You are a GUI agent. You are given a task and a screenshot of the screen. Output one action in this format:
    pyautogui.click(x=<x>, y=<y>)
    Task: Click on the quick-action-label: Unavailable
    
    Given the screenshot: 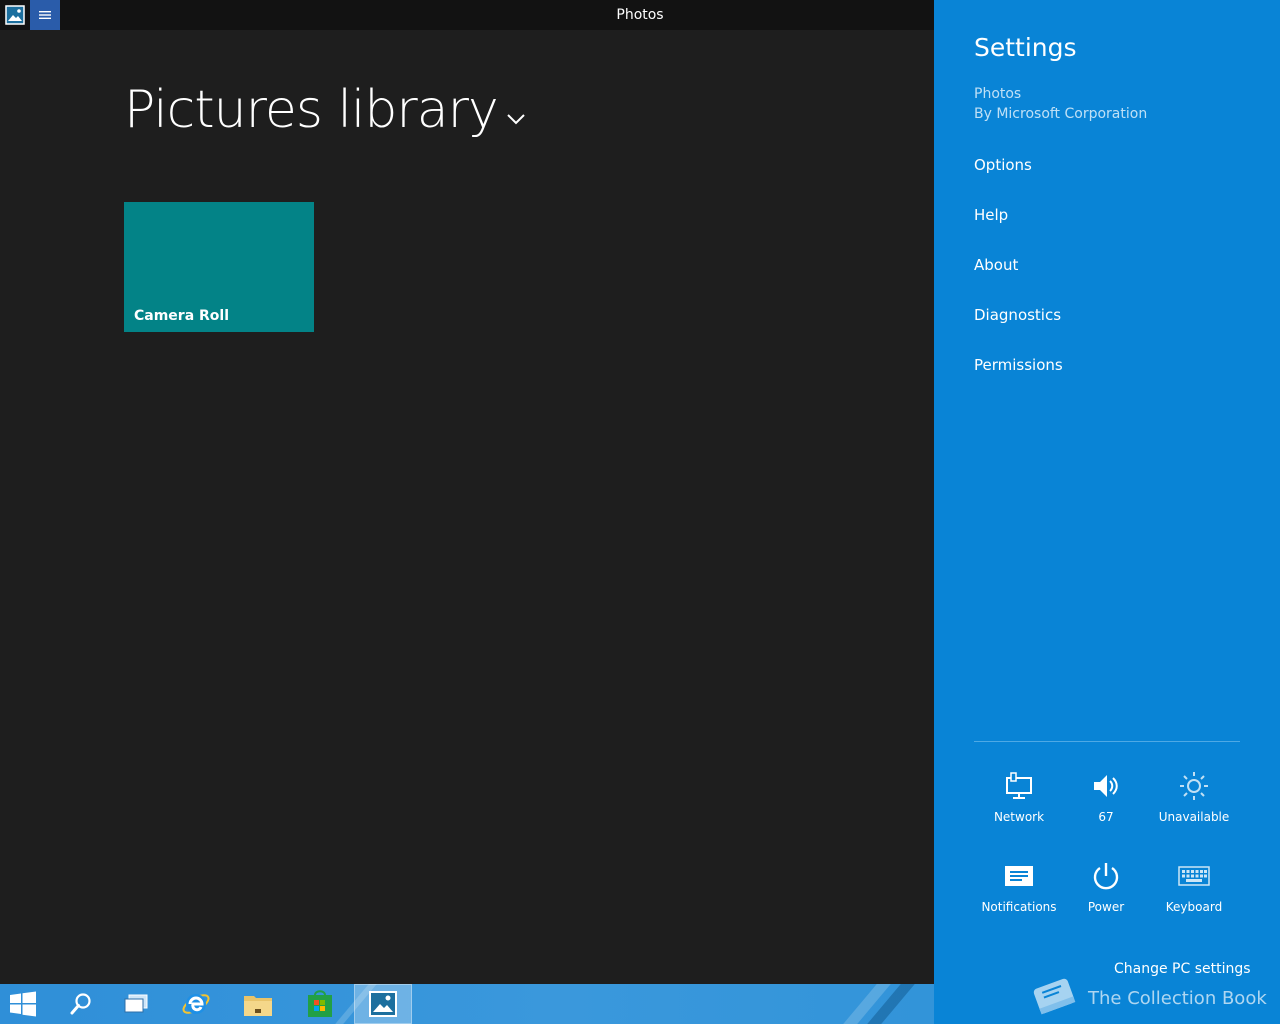 What is the action you would take?
    pyautogui.click(x=1194, y=817)
    